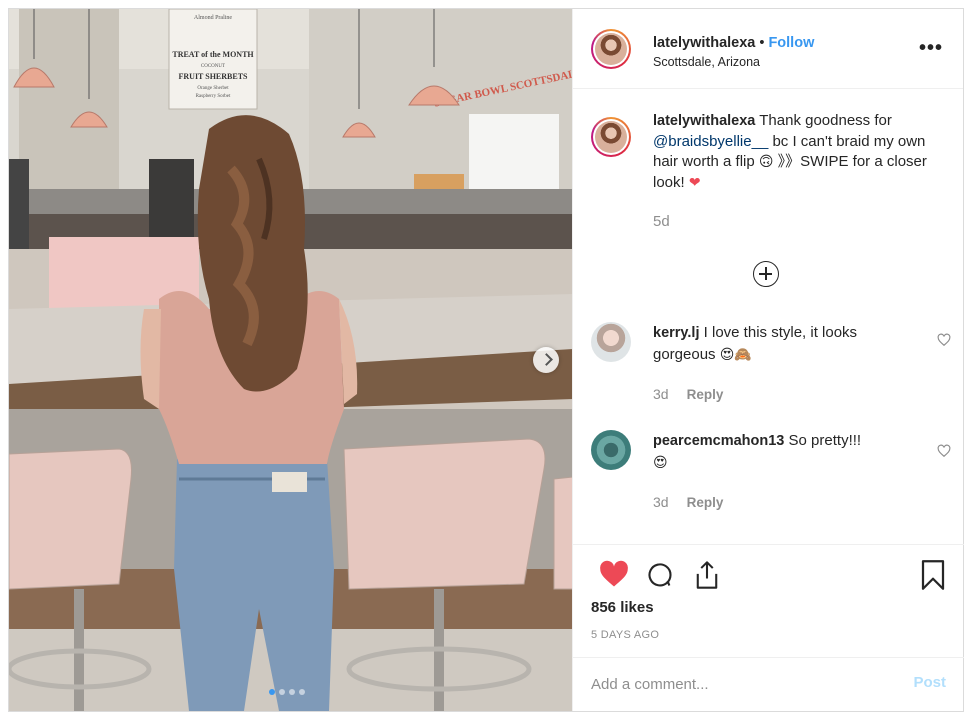 The image size is (974, 722). What do you see at coordinates (707, 575) in the screenshot?
I see `share-icon` at bounding box center [707, 575].